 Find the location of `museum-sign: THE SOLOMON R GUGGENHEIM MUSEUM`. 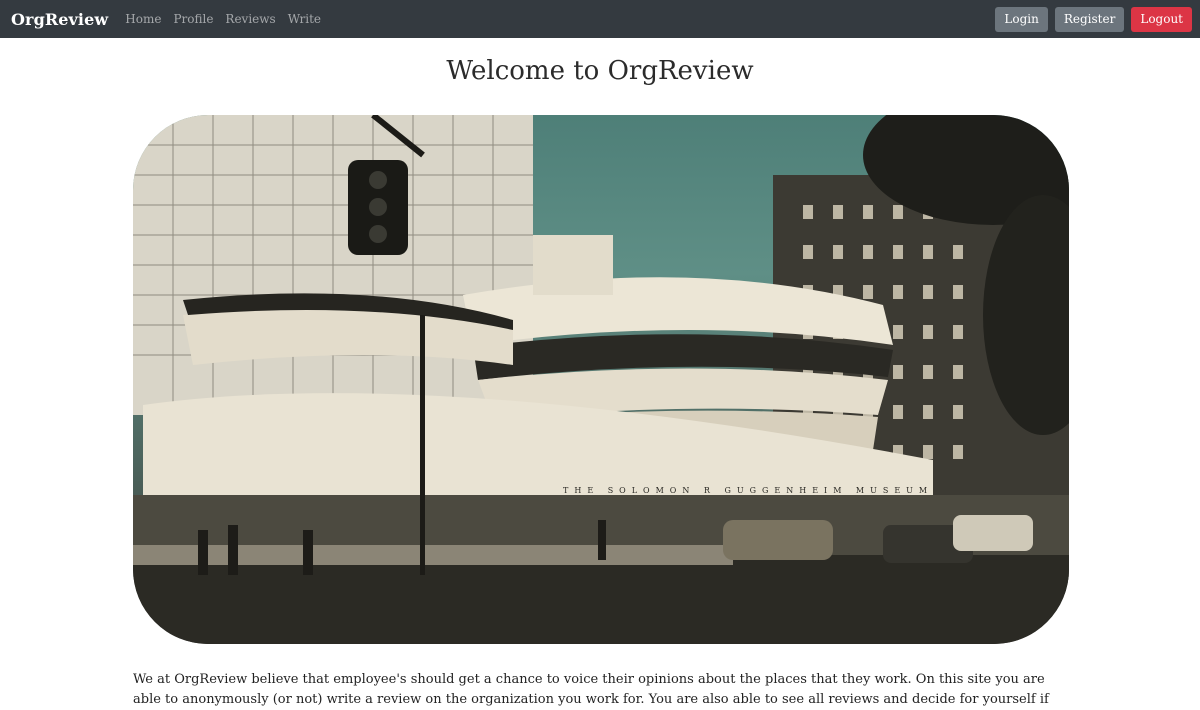

museum-sign: THE SOLOMON R GUGGENHEIM MUSEUM is located at coordinates (748, 490).